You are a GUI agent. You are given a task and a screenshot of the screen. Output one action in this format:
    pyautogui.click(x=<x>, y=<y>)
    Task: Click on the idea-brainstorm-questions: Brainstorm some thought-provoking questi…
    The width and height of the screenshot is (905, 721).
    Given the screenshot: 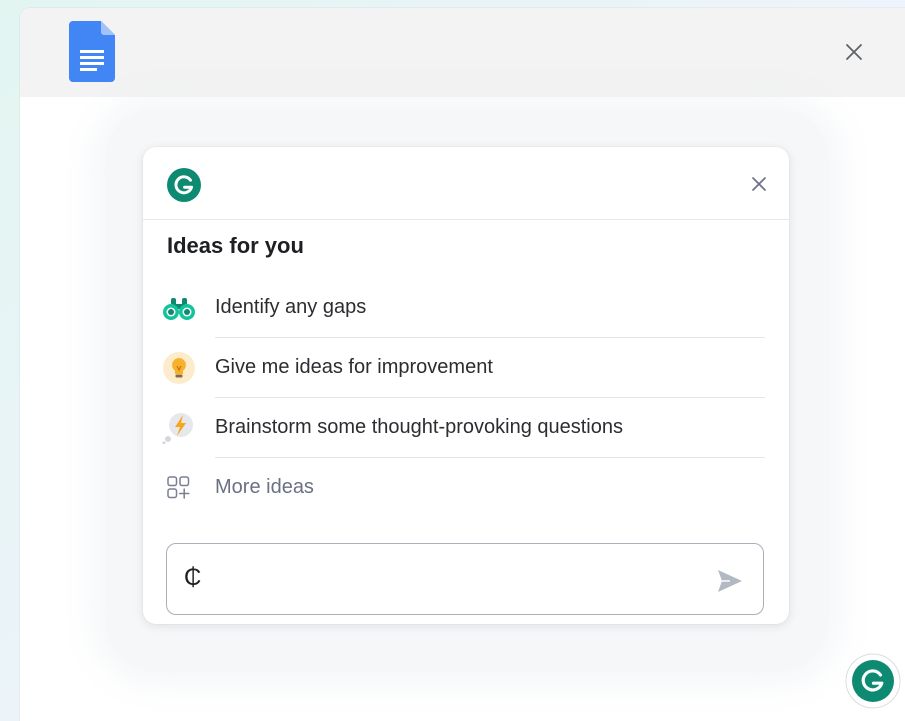 What is the action you would take?
    pyautogui.click(x=463, y=428)
    